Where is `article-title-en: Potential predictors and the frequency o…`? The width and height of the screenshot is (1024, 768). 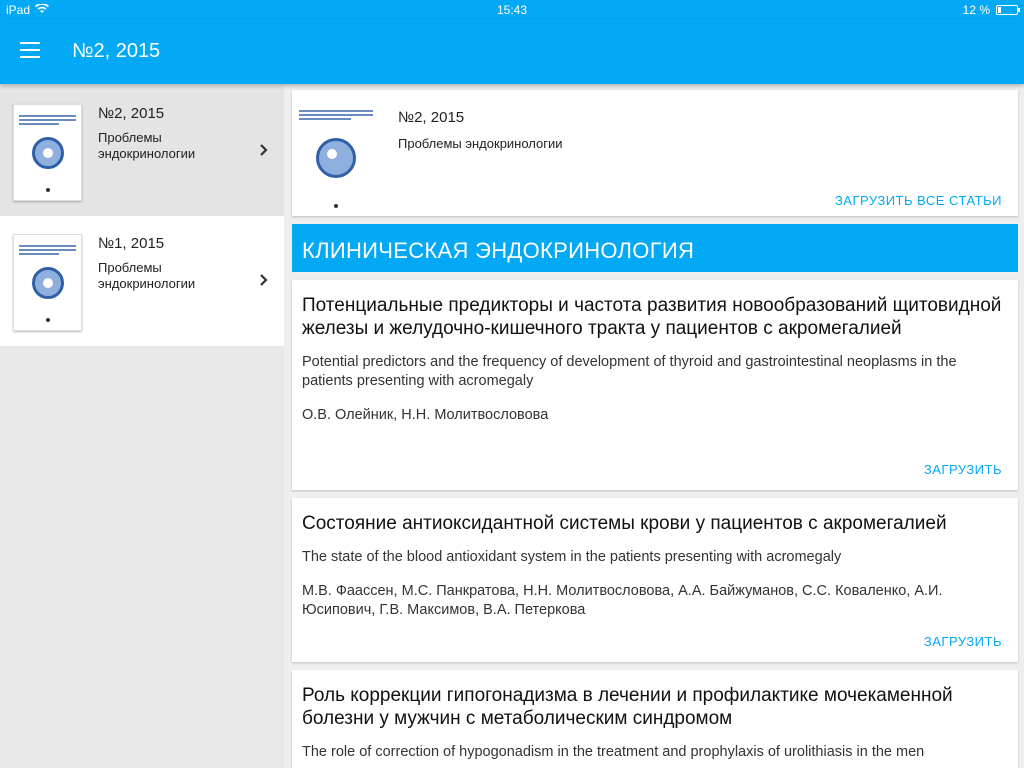 article-title-en: Potential predictors and the frequency o… is located at coordinates (629, 371).